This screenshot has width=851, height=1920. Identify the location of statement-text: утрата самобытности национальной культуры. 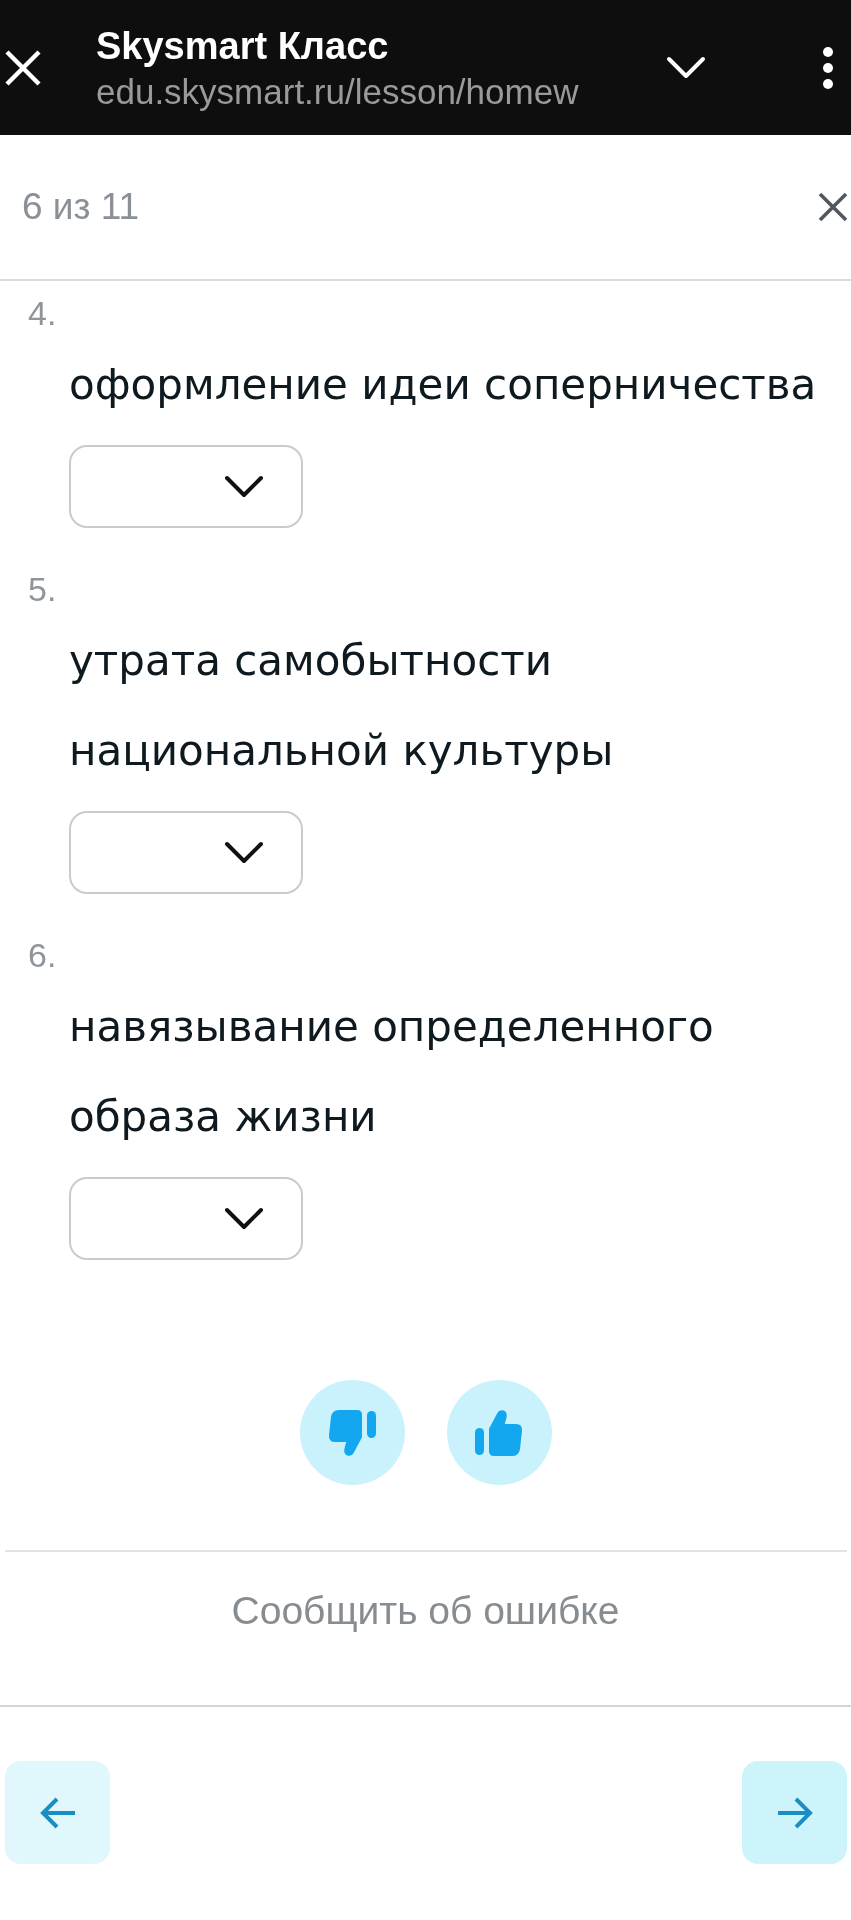
(342, 706).